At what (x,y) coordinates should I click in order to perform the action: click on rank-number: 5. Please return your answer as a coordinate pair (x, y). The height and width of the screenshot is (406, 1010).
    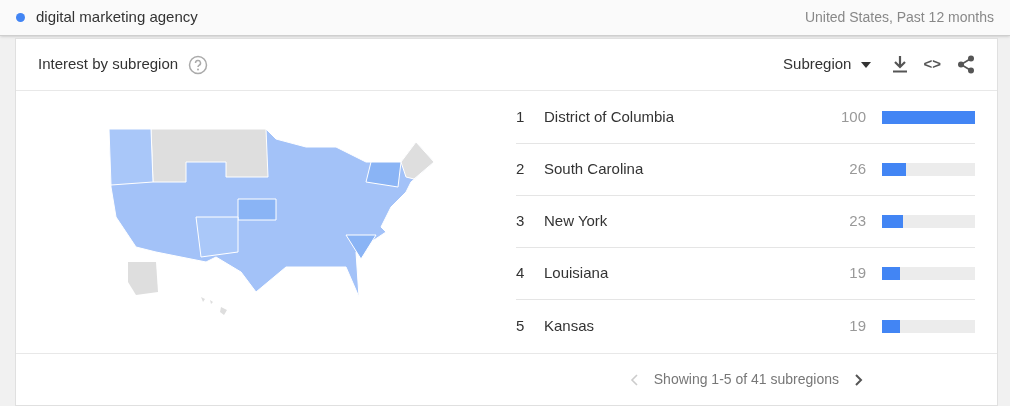
    Looking at the image, I should click on (521, 325).